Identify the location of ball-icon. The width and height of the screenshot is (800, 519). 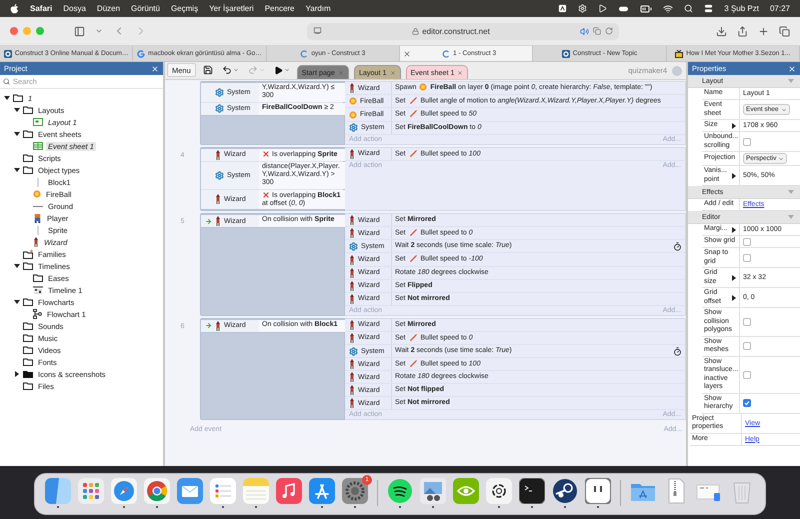
(423, 87).